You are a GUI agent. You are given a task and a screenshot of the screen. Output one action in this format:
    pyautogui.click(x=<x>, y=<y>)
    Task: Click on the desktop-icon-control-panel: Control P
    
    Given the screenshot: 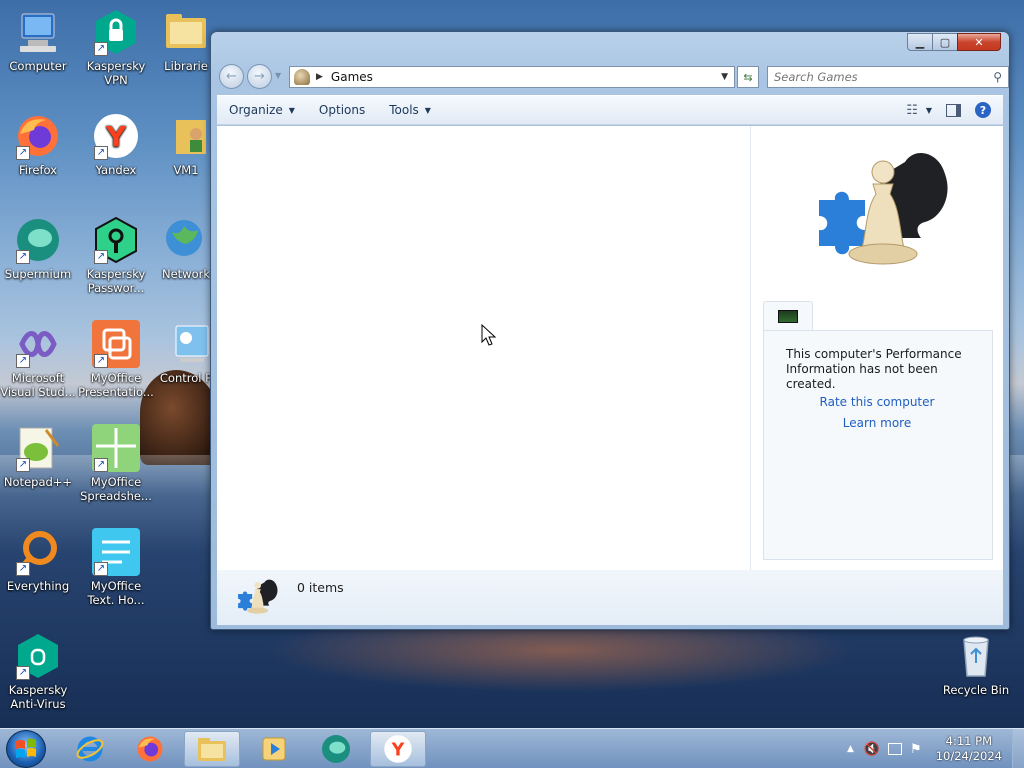 What is the action you would take?
    pyautogui.click(x=186, y=352)
    